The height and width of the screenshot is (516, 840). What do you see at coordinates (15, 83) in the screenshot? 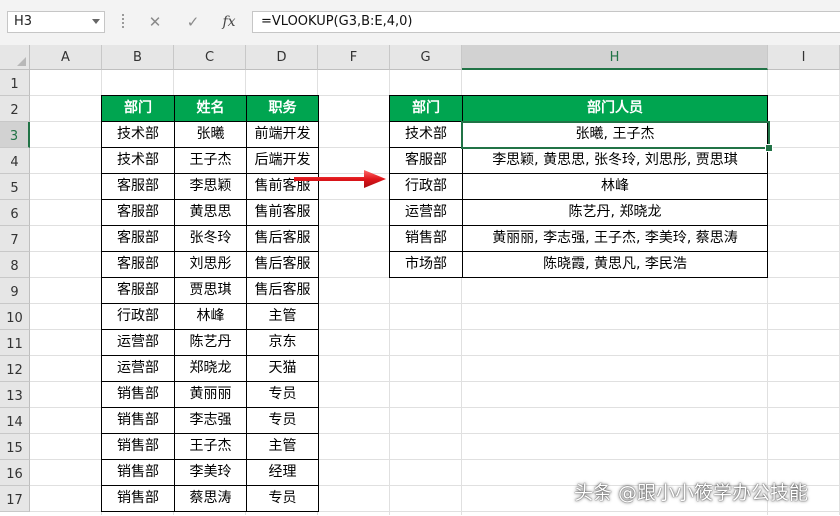
I see `row-header-1: 1` at bounding box center [15, 83].